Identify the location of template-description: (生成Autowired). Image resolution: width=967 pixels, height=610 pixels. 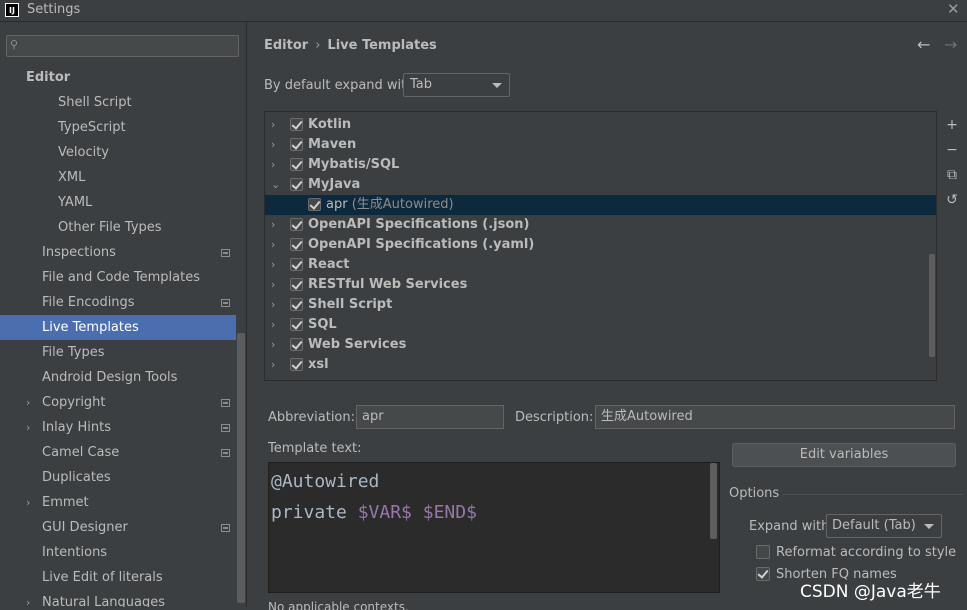
(402, 204).